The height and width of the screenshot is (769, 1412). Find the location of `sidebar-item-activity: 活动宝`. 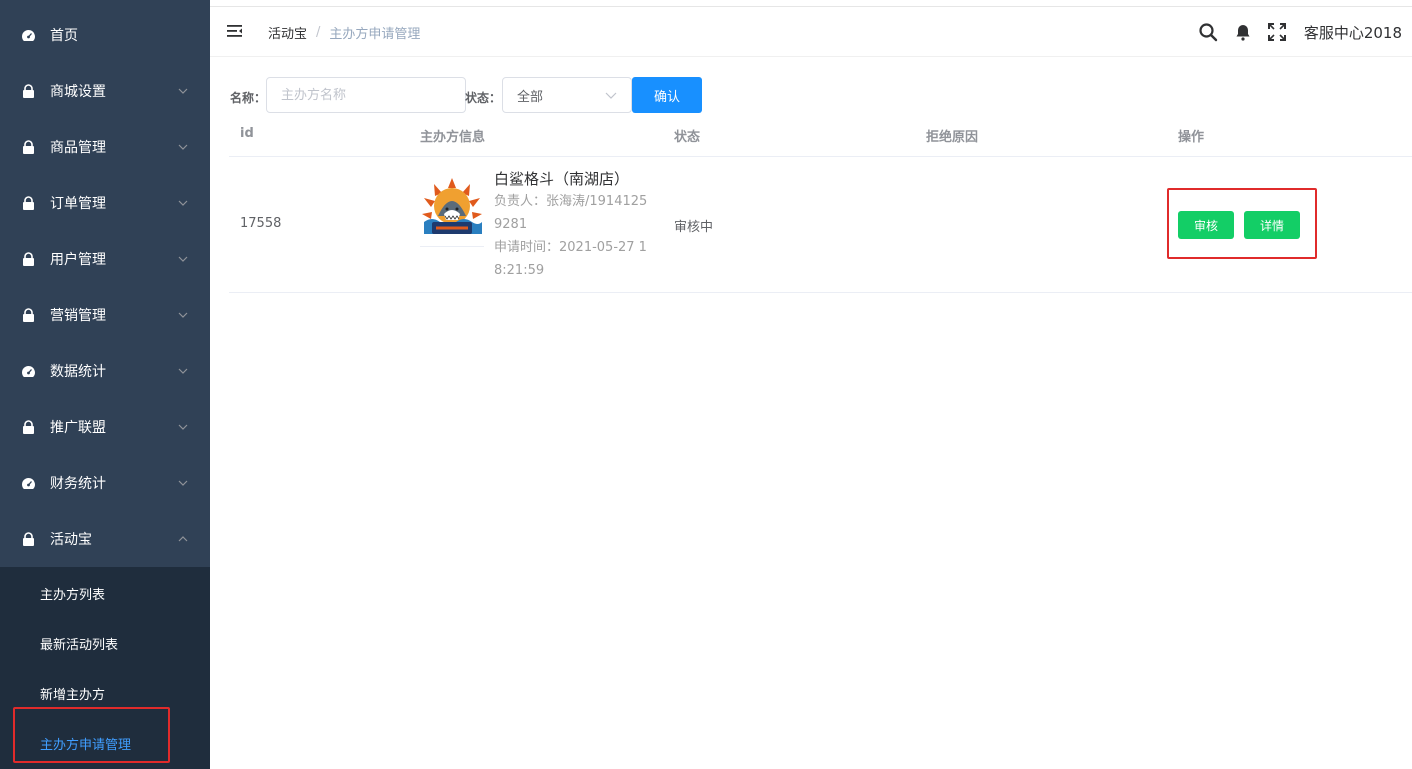

sidebar-item-activity: 活动宝 is located at coordinates (105, 539).